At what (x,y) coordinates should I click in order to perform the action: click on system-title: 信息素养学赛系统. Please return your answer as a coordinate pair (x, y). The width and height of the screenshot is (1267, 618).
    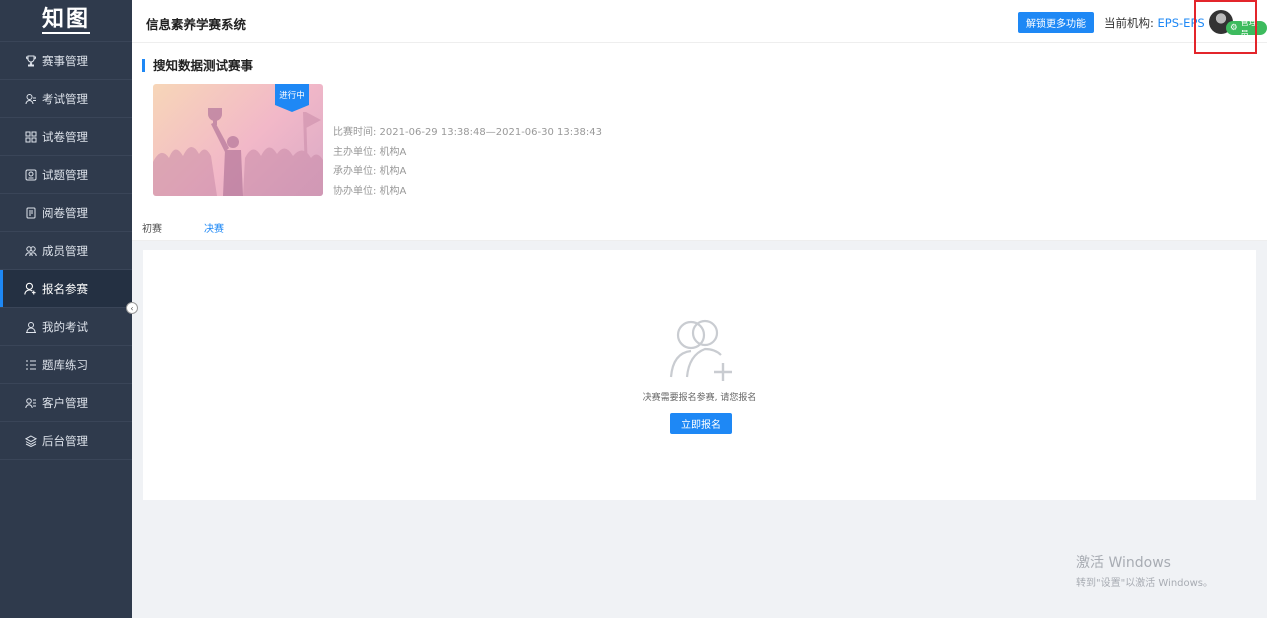
    Looking at the image, I should click on (196, 24).